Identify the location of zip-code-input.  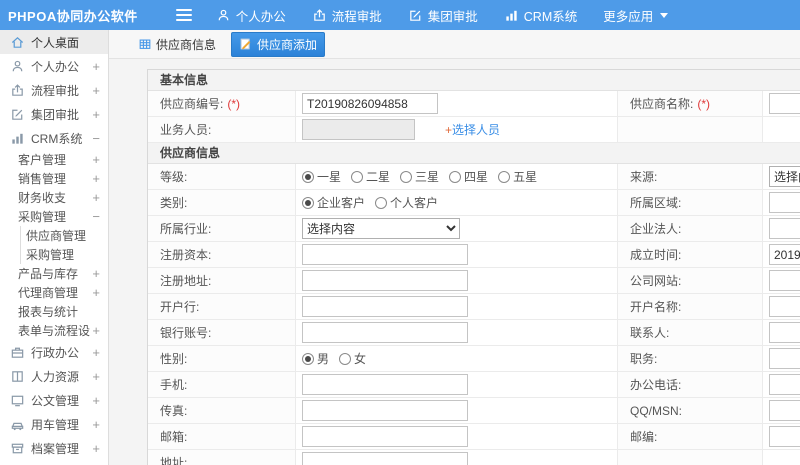
(784, 436).